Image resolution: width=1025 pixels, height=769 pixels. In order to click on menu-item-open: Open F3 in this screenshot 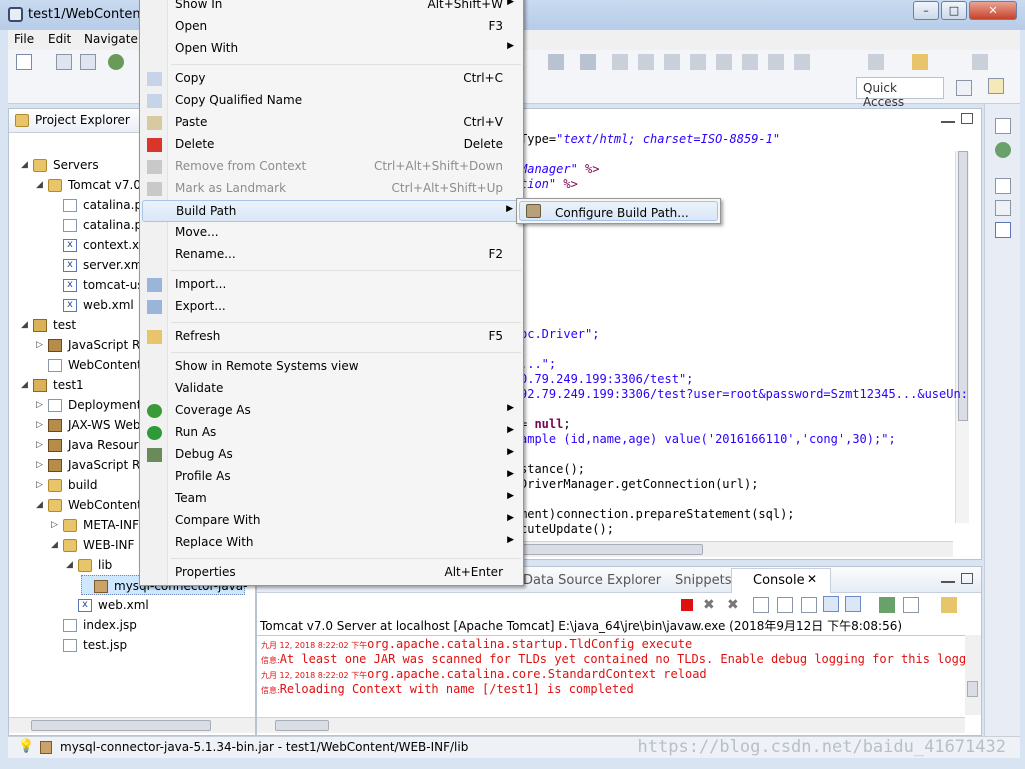, I will do `click(331, 27)`.